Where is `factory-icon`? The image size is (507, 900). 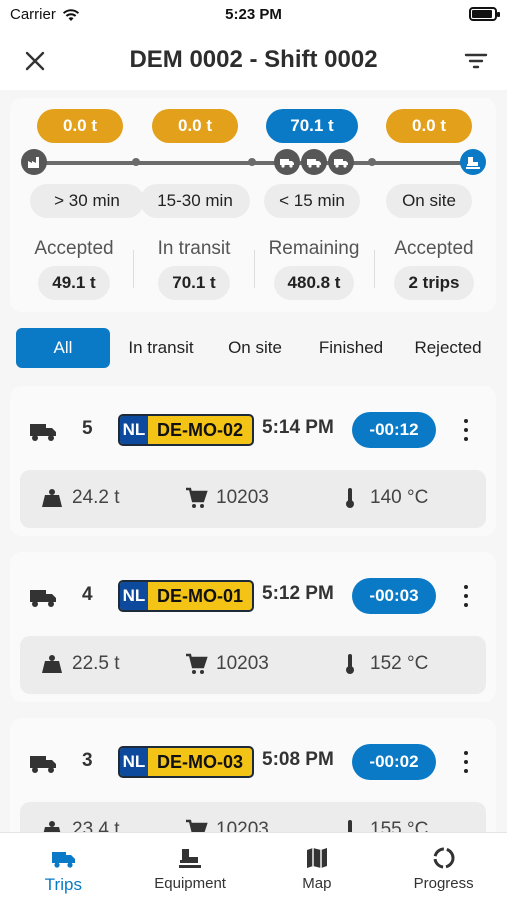 factory-icon is located at coordinates (34, 162).